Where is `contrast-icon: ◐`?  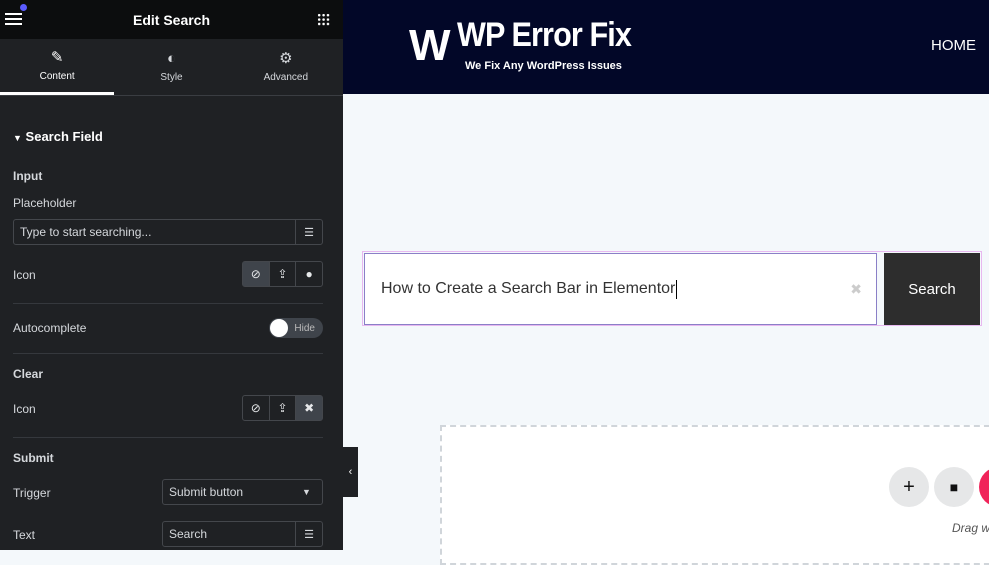 contrast-icon: ◐ is located at coordinates (171, 58).